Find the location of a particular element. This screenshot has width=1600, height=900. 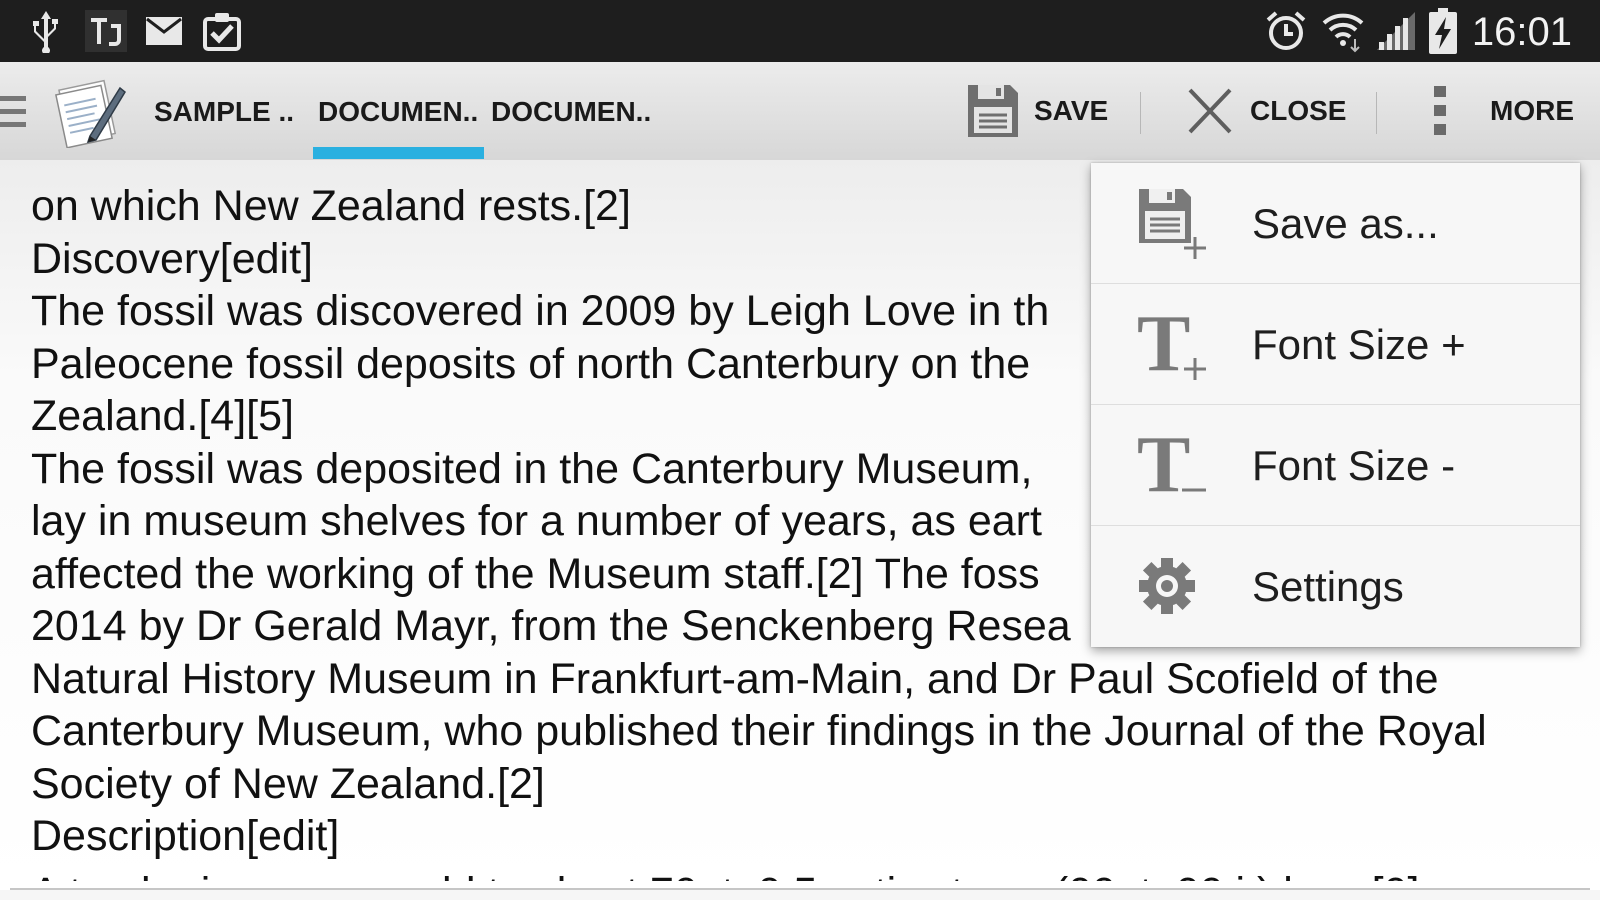

doc-line: Society of New Zealand.[2] is located at coordinates (288, 783).